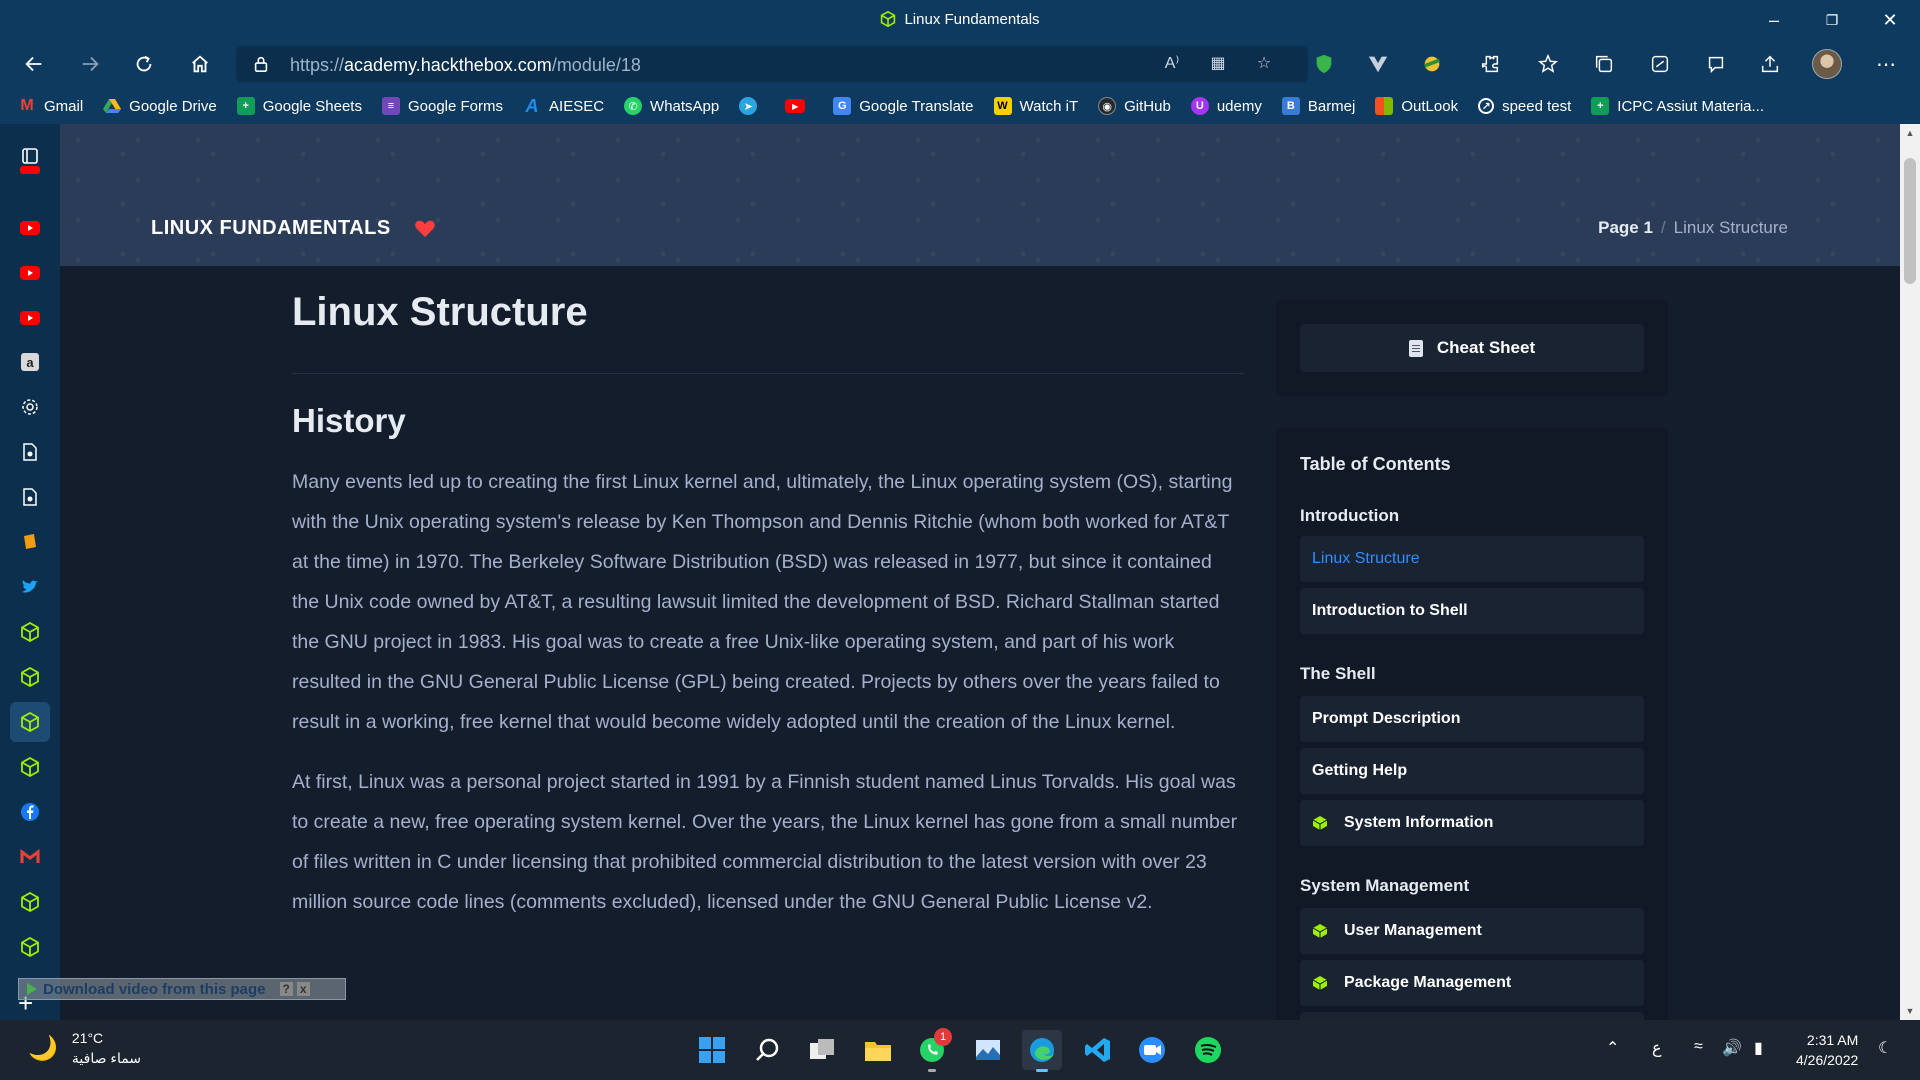  What do you see at coordinates (1827, 1050) in the screenshot?
I see `system-clock: 2:31 AM 4/26/2022` at bounding box center [1827, 1050].